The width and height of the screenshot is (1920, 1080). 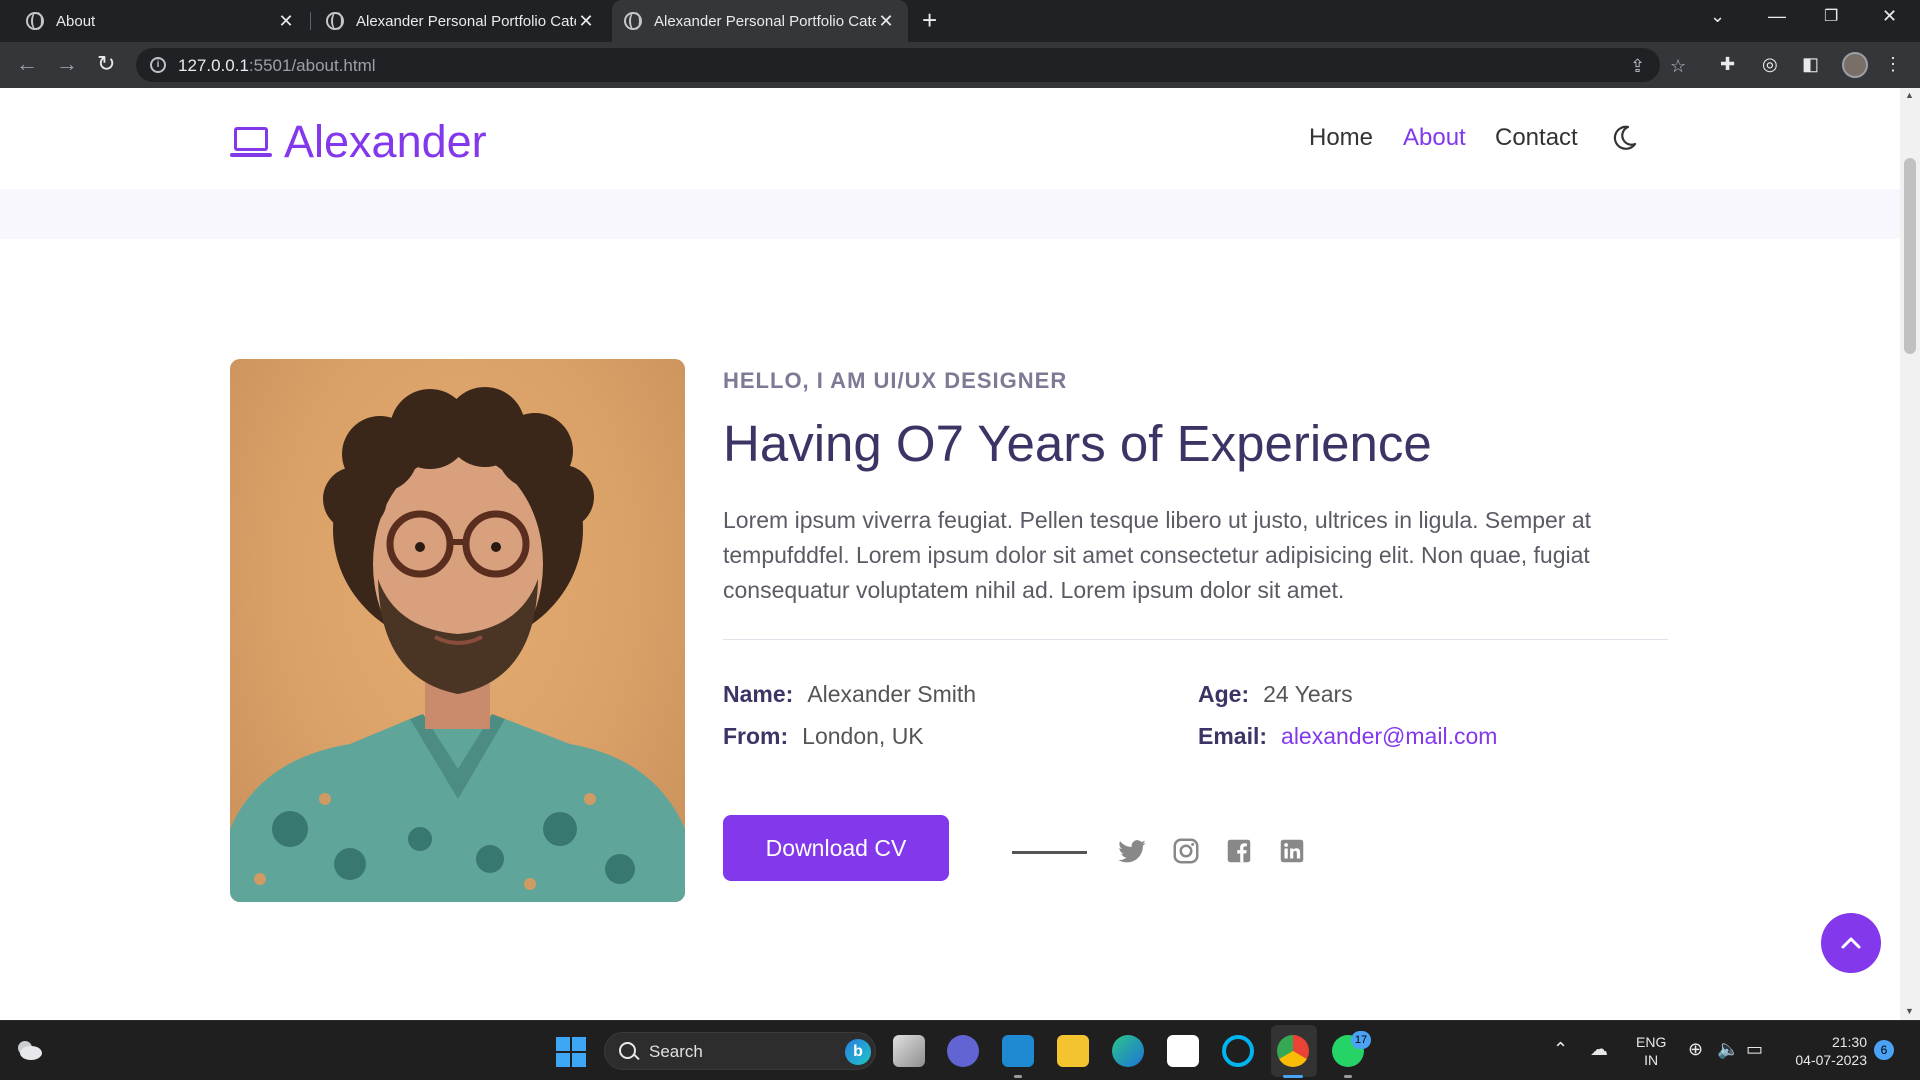 What do you see at coordinates (571, 1052) in the screenshot?
I see `windows-start-icon` at bounding box center [571, 1052].